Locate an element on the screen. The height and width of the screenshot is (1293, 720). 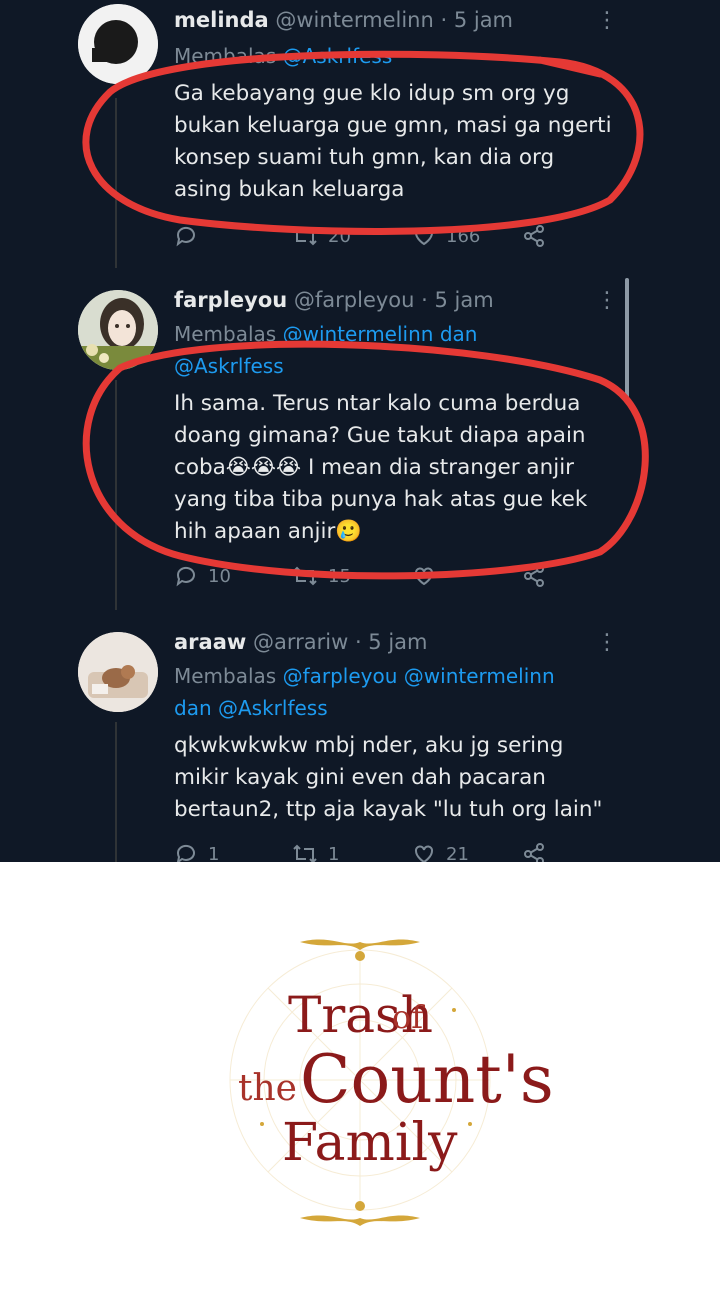
tweet-actions: 1 1 21 is located at coordinates (374, 852).